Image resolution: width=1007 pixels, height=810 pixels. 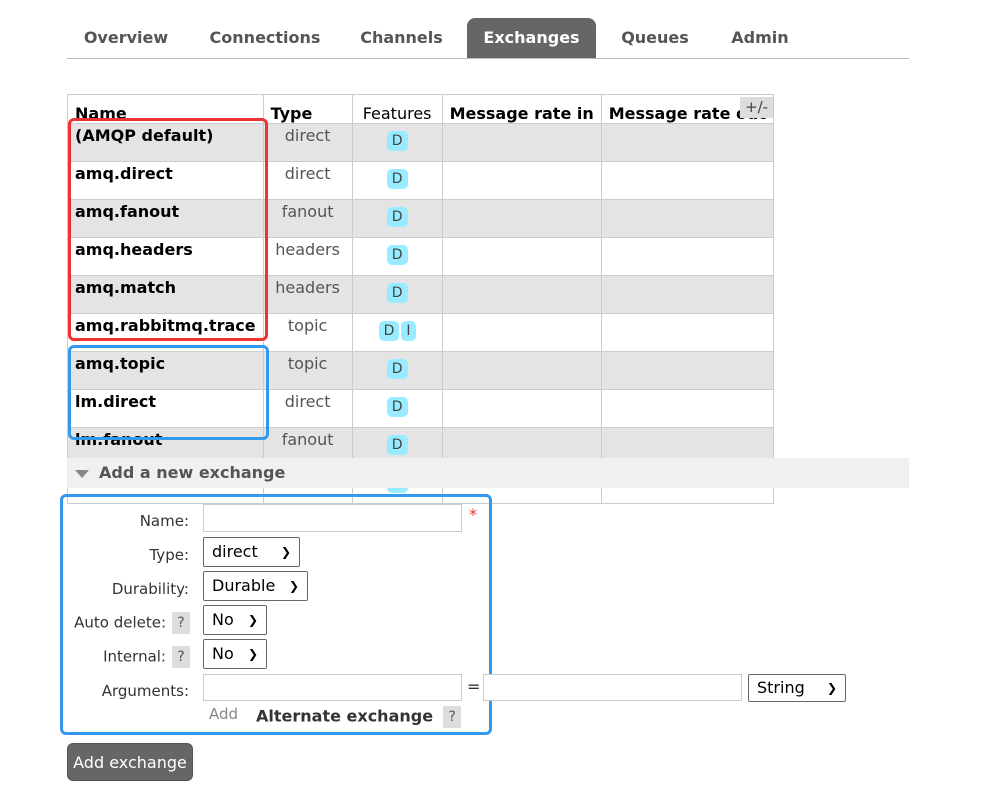 I want to click on tab-queues: Queues, so click(x=655, y=38).